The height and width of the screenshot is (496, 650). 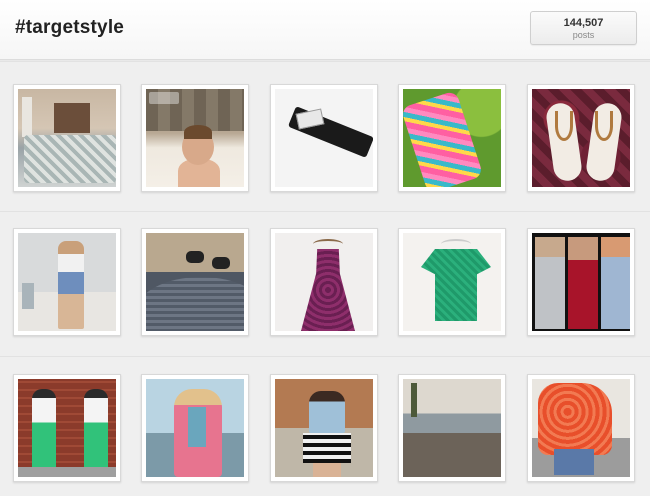 What do you see at coordinates (70, 27) in the screenshot?
I see `hashtag-title: #targetstyle` at bounding box center [70, 27].